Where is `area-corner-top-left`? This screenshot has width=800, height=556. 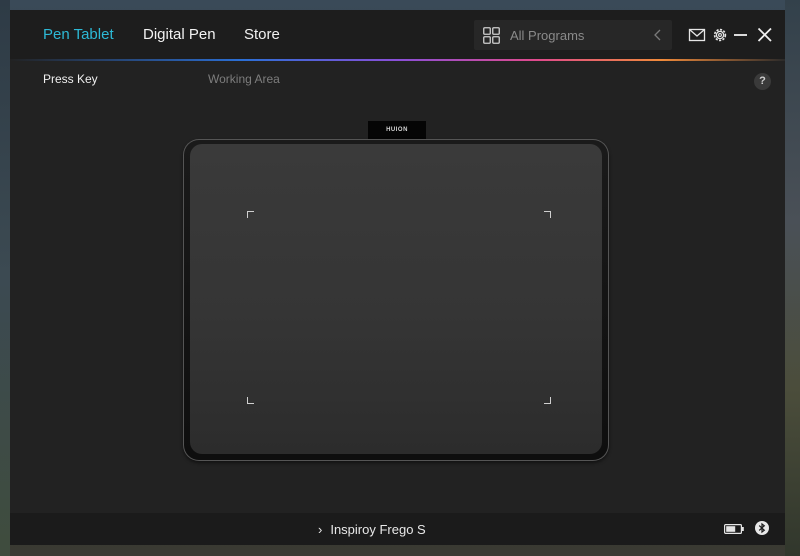
area-corner-top-left is located at coordinates (250, 214).